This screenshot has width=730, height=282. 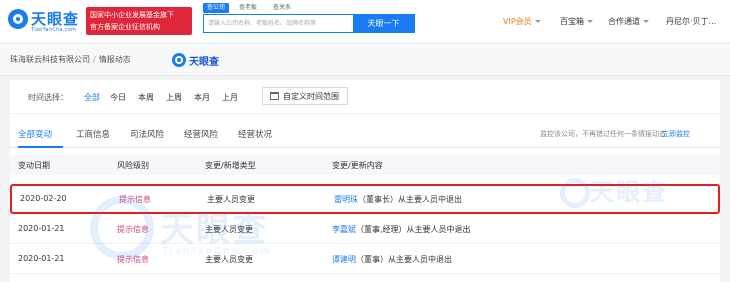 What do you see at coordinates (35, 134) in the screenshot?
I see `tab-all-changes: 全部变动` at bounding box center [35, 134].